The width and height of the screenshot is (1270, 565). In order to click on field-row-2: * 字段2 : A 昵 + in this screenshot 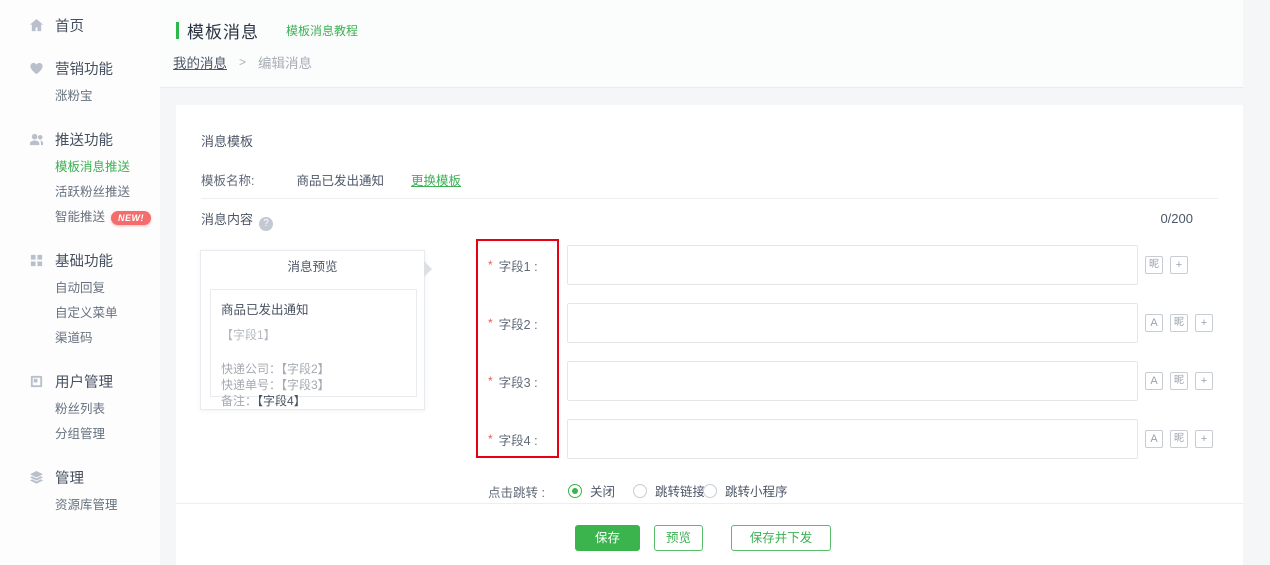, I will do `click(709, 323)`.